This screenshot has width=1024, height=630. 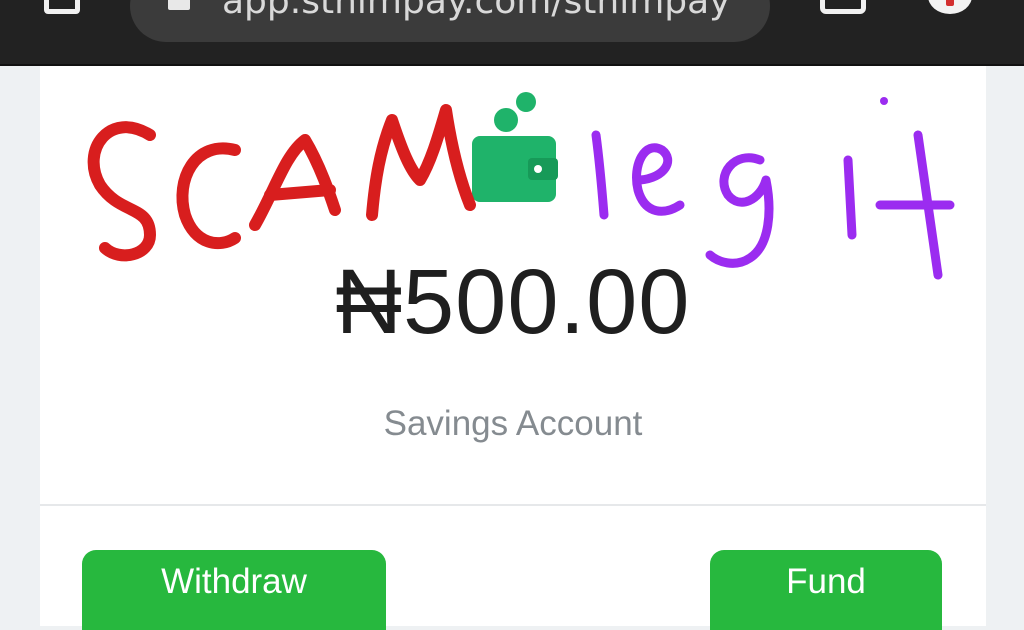 I want to click on browser-toolbar: app.sthimpay.com/sthimpay, so click(x=512, y=33).